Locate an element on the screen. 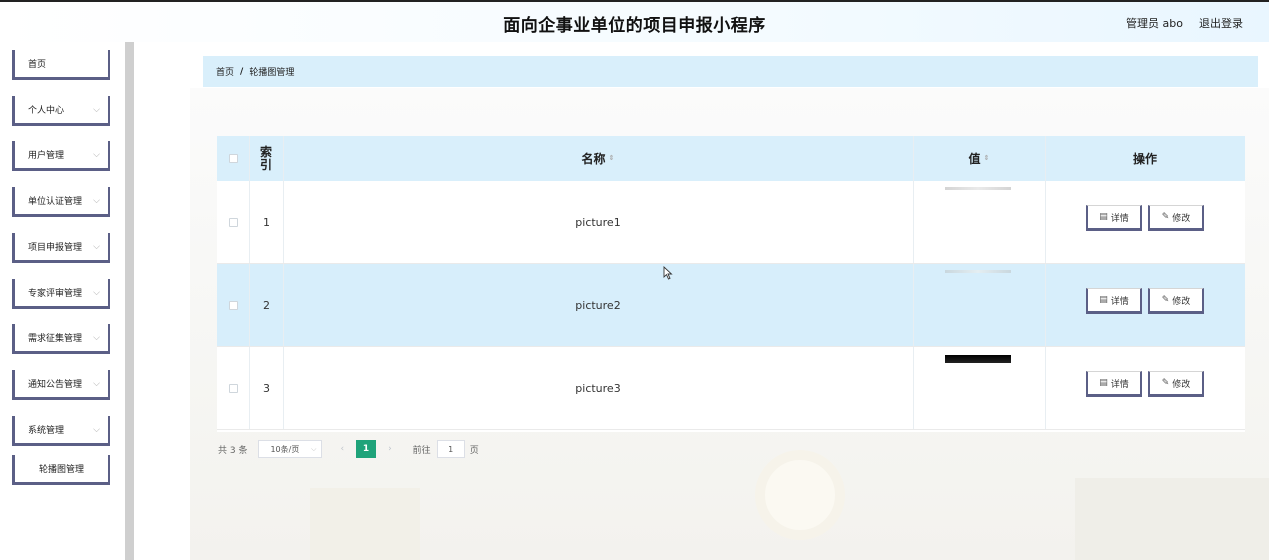 The width and height of the screenshot is (1269, 560). page-size-select: 10条/页 ⌵ is located at coordinates (290, 449).